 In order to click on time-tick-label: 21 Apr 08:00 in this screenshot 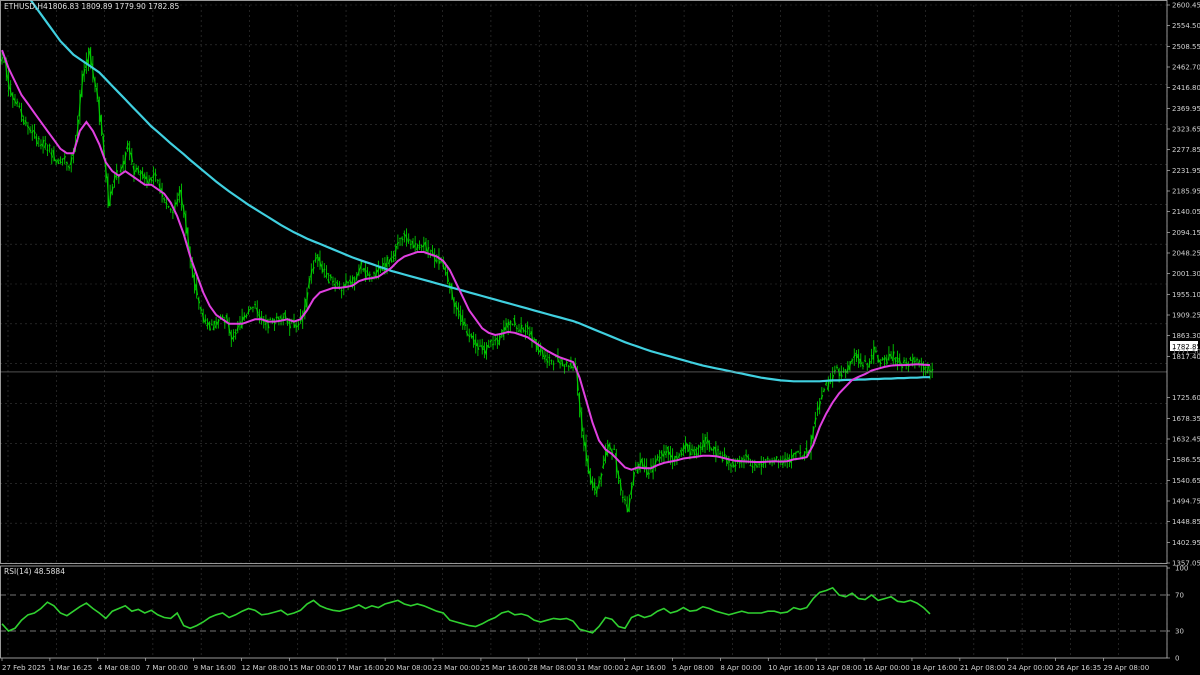, I will do `click(983, 668)`.